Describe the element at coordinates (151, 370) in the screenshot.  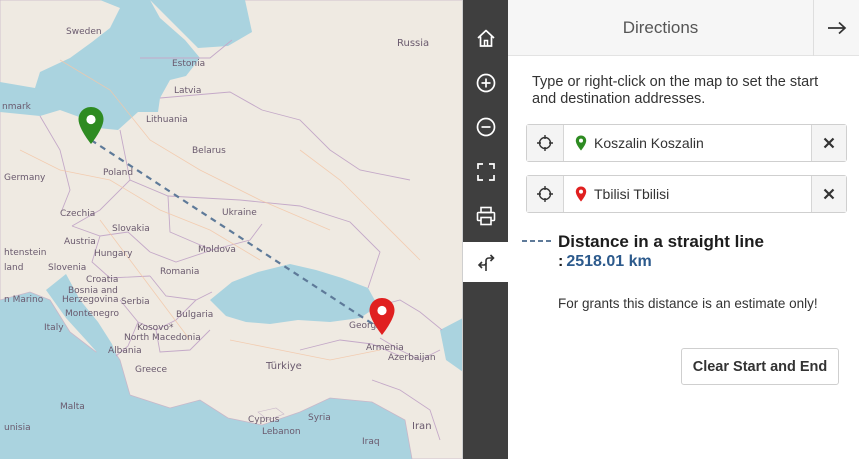
I see `map-label-greece: Greece` at that location.